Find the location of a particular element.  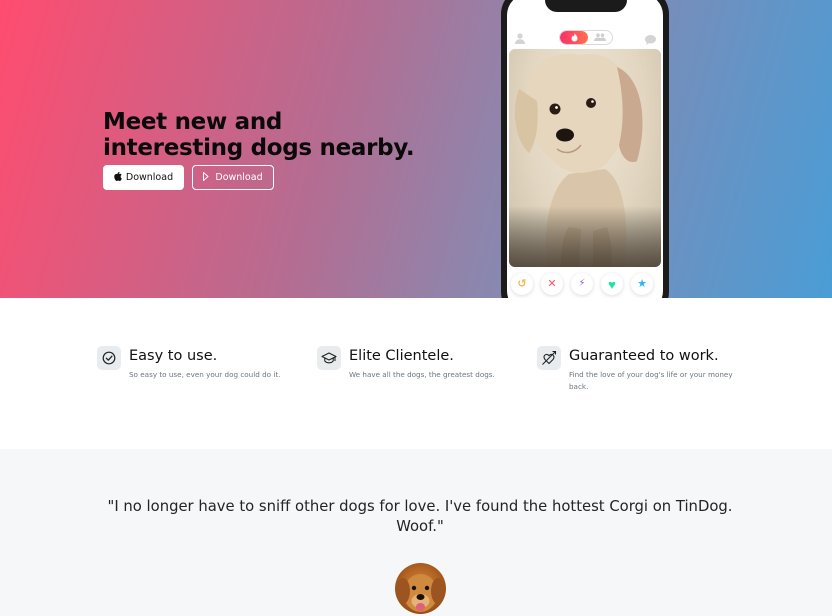

phone-notch is located at coordinates (586, 6).